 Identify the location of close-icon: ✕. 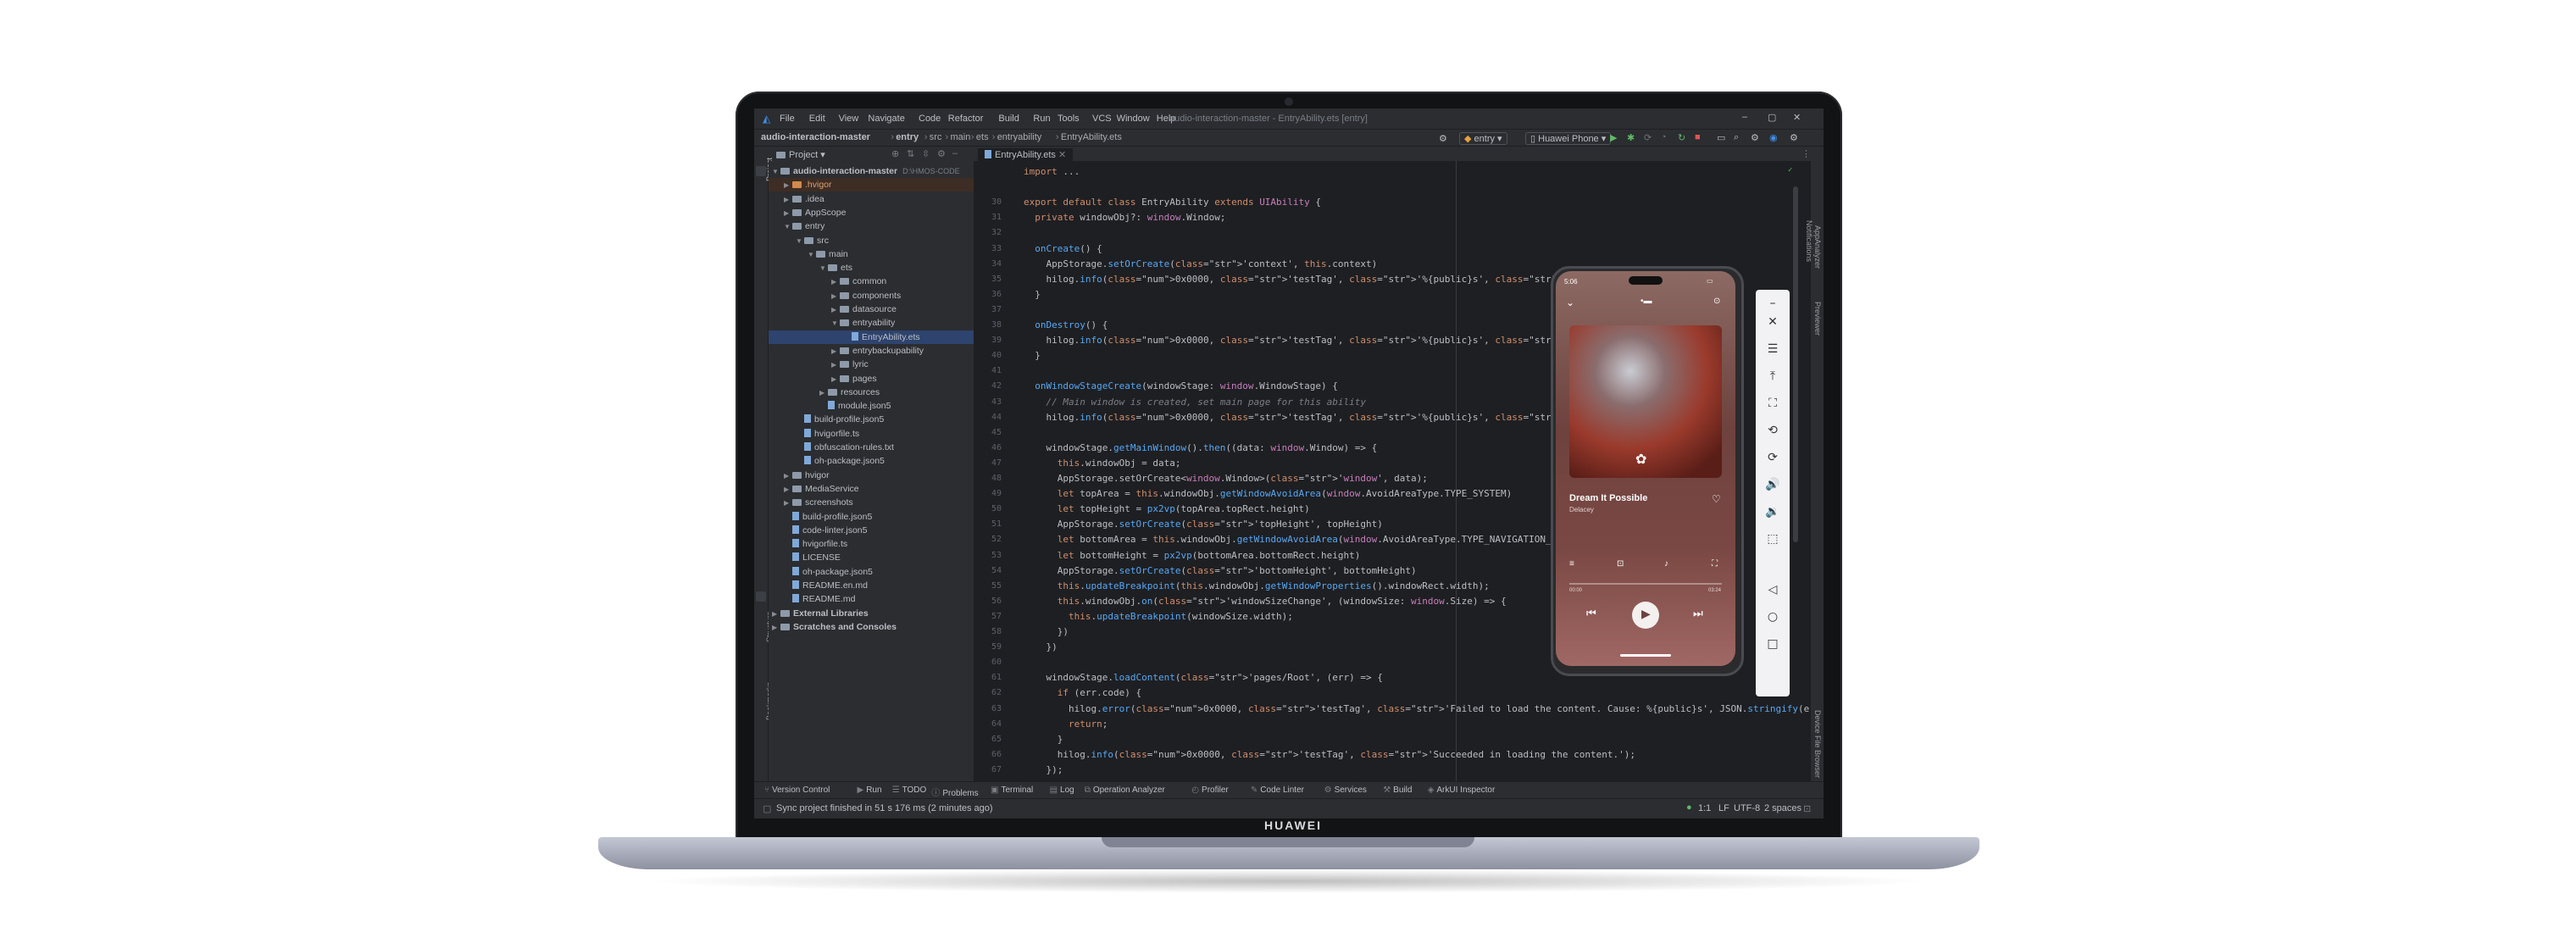
(1773, 322).